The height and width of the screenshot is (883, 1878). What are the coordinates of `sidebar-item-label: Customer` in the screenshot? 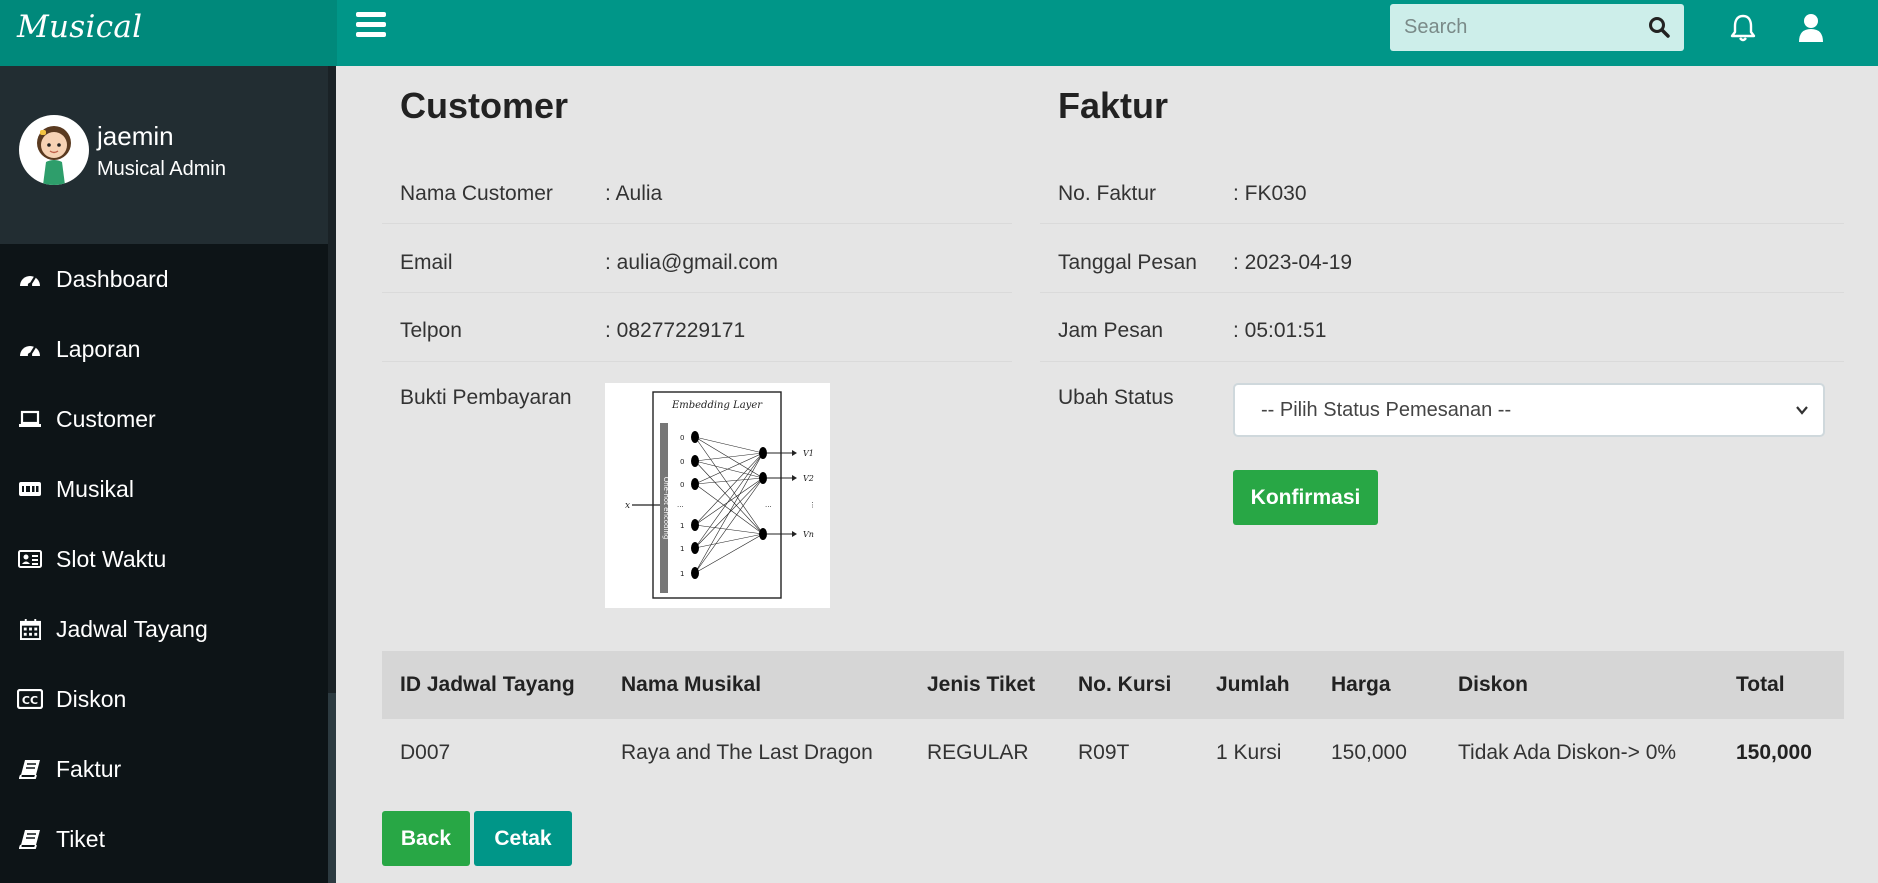 It's located at (106, 418).